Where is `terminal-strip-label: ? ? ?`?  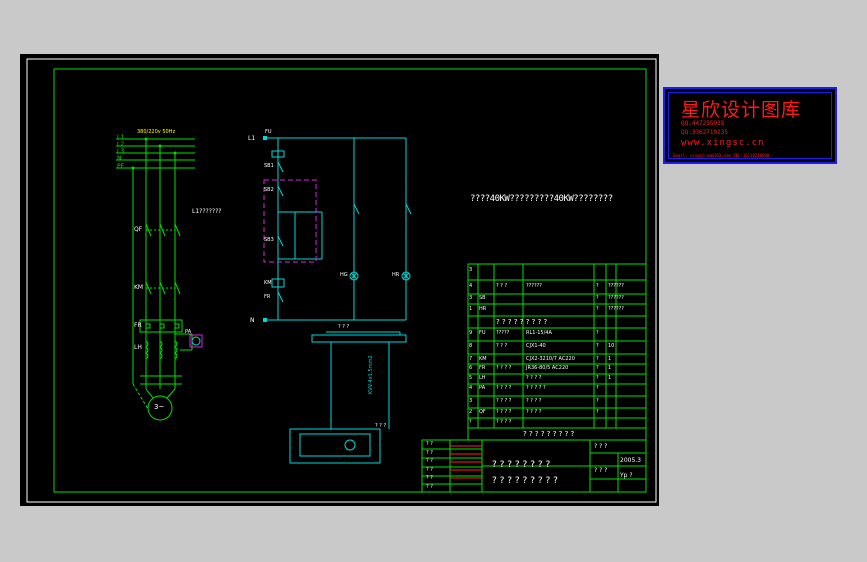 terminal-strip-label: ? ? ? is located at coordinates (344, 327).